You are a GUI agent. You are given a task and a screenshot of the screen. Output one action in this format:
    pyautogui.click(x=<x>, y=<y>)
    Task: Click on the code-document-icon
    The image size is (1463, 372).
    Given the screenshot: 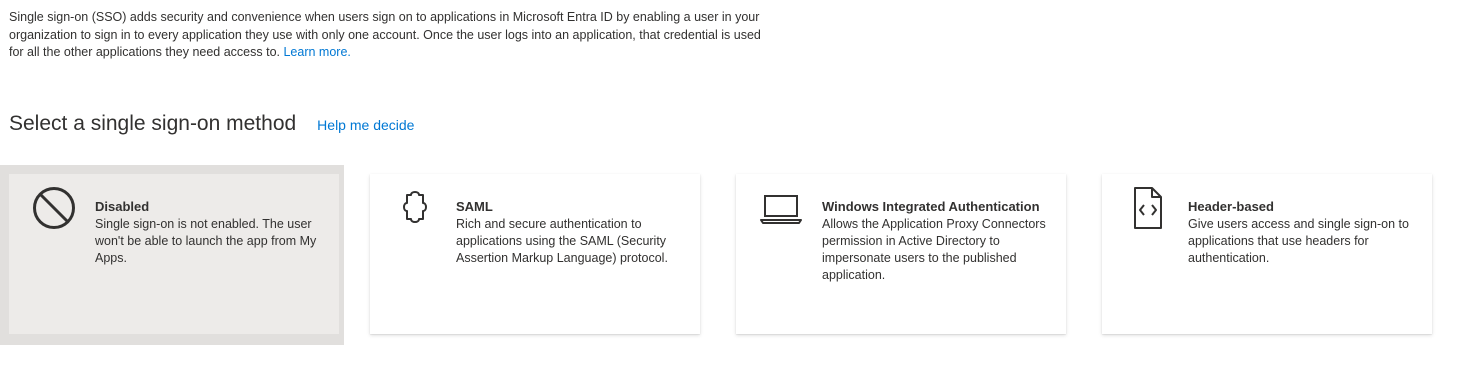 What is the action you would take?
    pyautogui.click(x=1147, y=208)
    